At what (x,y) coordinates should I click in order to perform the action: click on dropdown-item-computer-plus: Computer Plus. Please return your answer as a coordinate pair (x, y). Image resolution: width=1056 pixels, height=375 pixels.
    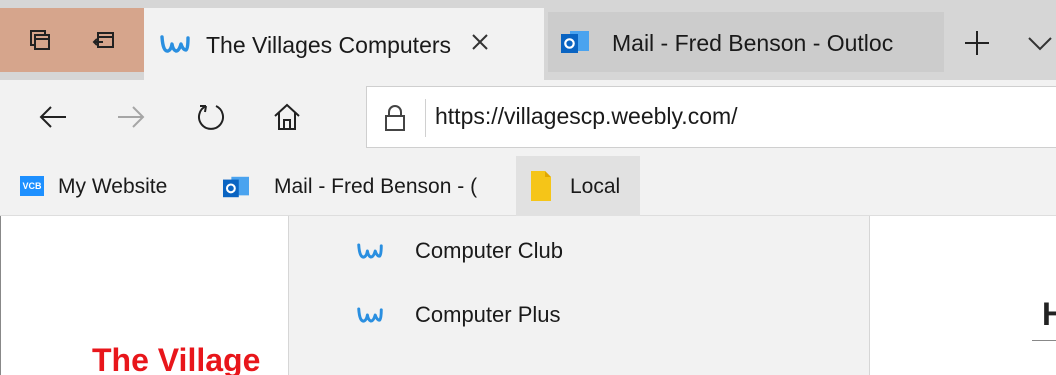
    Looking at the image, I should click on (579, 316).